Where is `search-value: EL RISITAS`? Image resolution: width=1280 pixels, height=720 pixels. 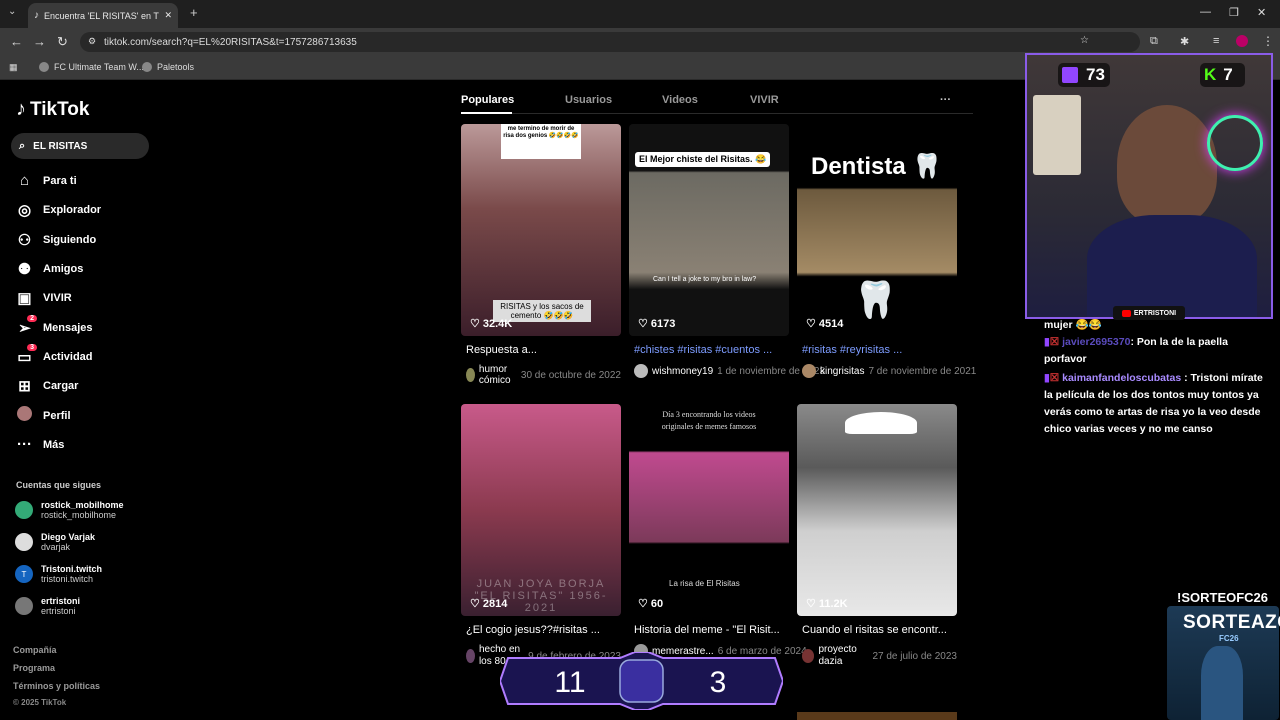
search-value: EL RISITAS is located at coordinates (60, 146).